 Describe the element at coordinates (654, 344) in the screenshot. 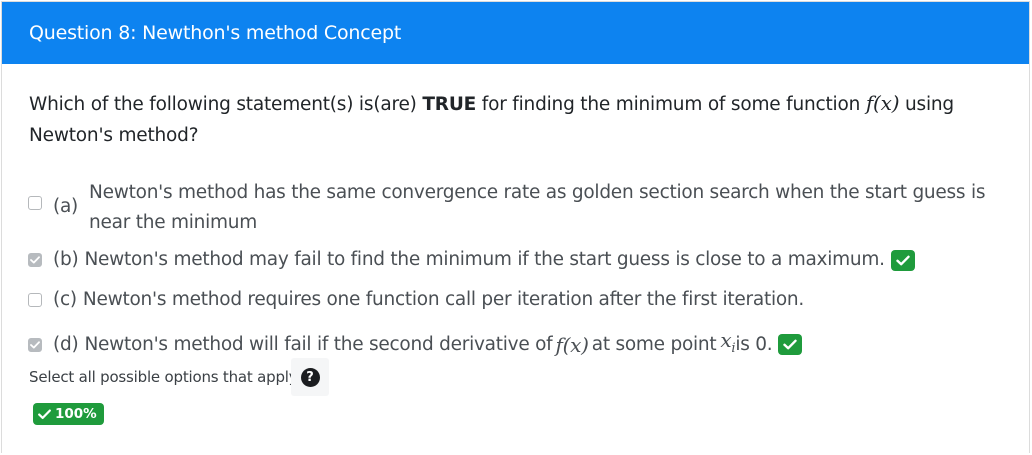

I see `option-d-text-middle: at some point` at that location.